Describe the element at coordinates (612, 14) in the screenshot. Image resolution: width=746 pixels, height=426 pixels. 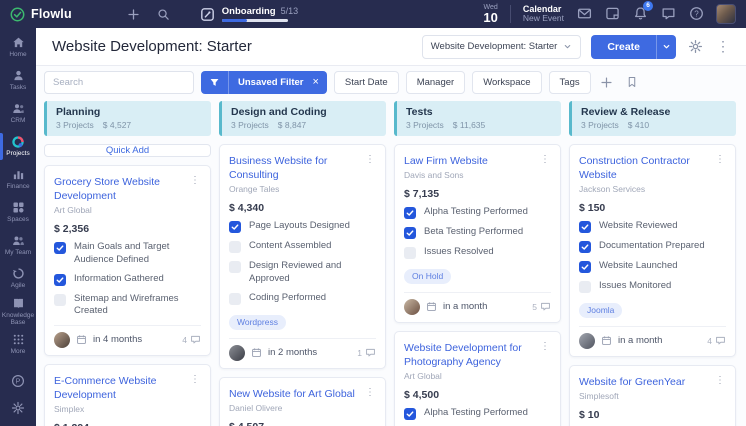
I see `notes-icon` at that location.